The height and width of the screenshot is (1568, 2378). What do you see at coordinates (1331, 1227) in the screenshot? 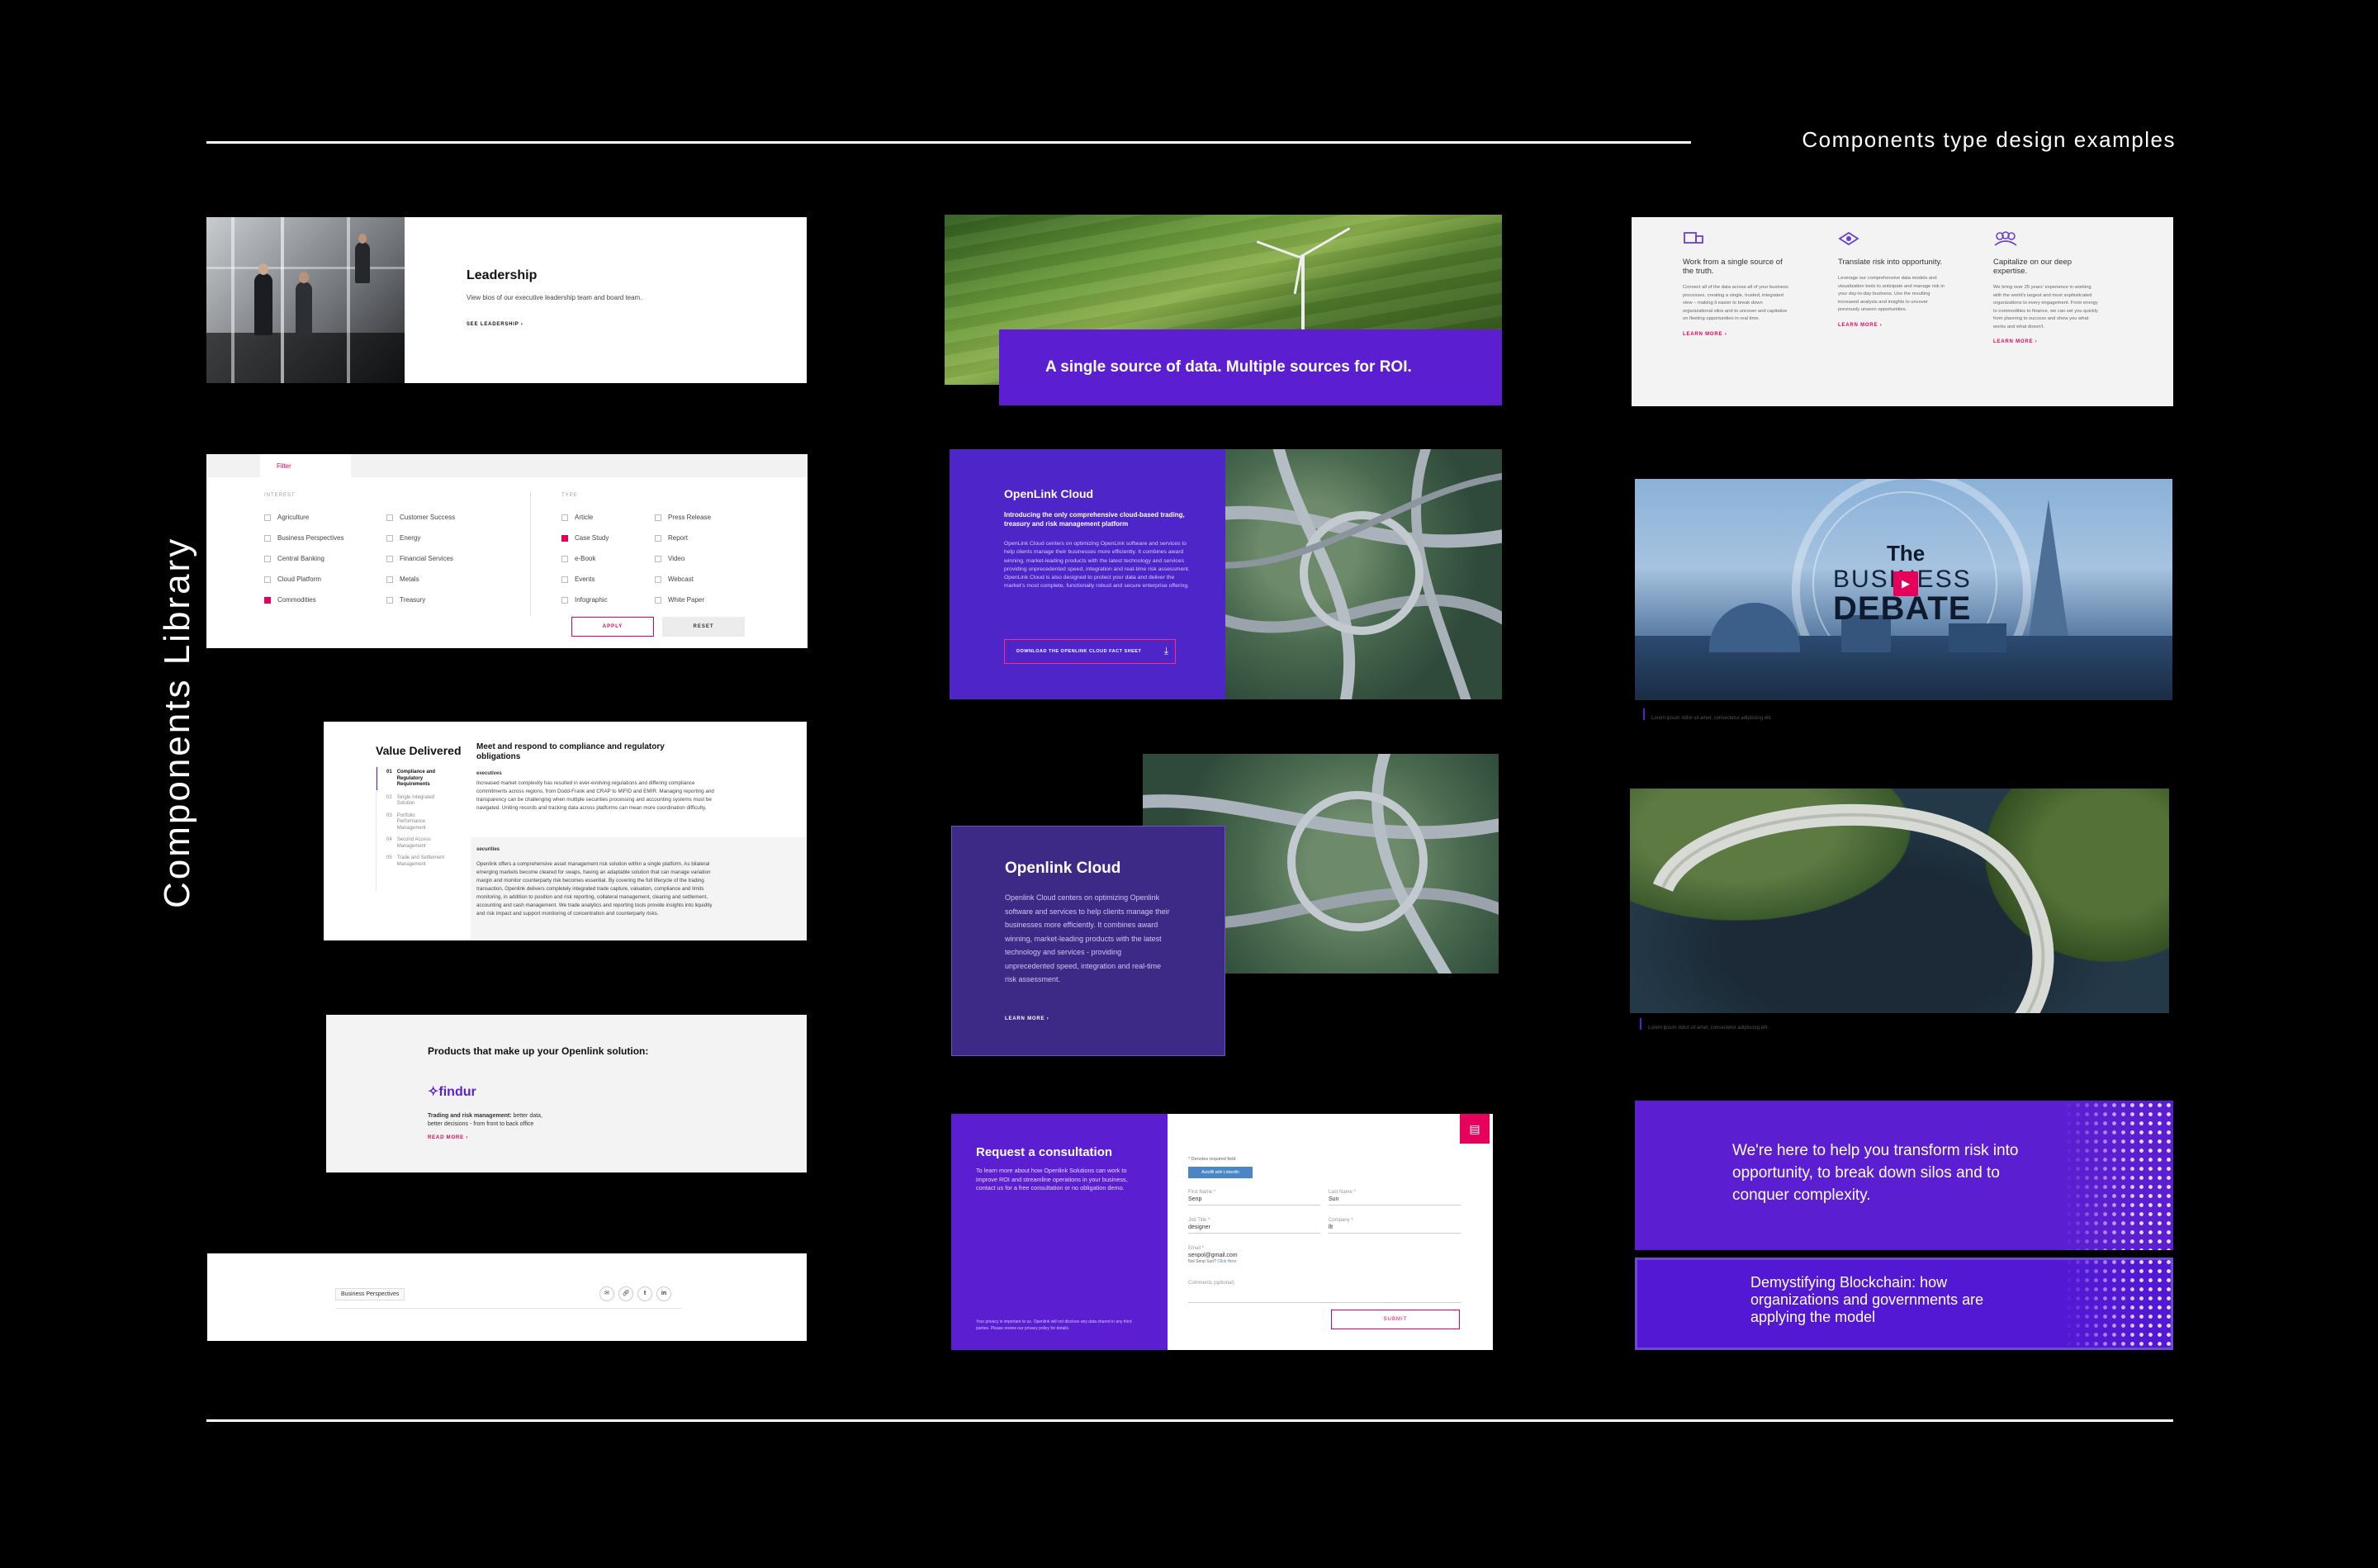
I see `company-value: llt` at bounding box center [1331, 1227].